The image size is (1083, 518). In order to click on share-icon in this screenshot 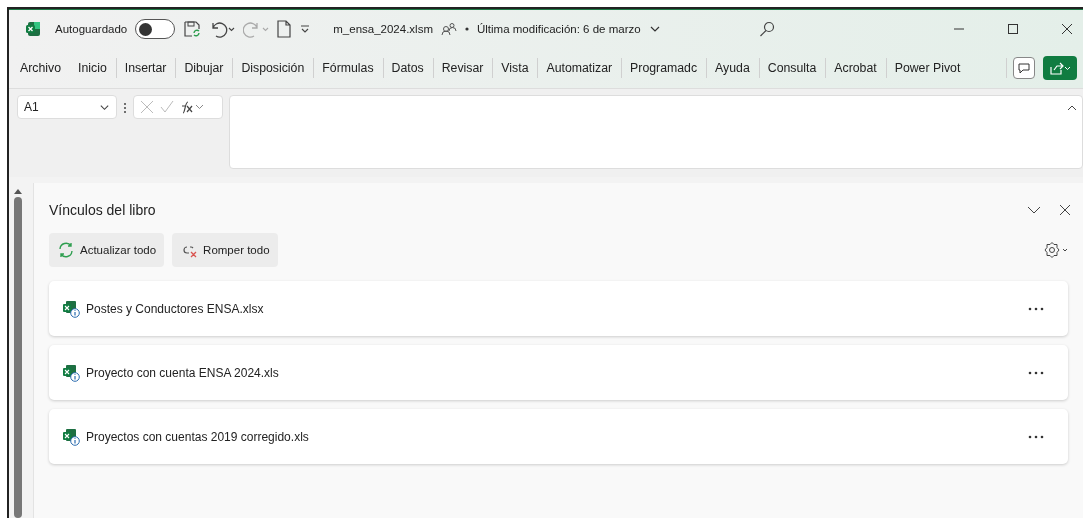, I will do `click(1060, 68)`.